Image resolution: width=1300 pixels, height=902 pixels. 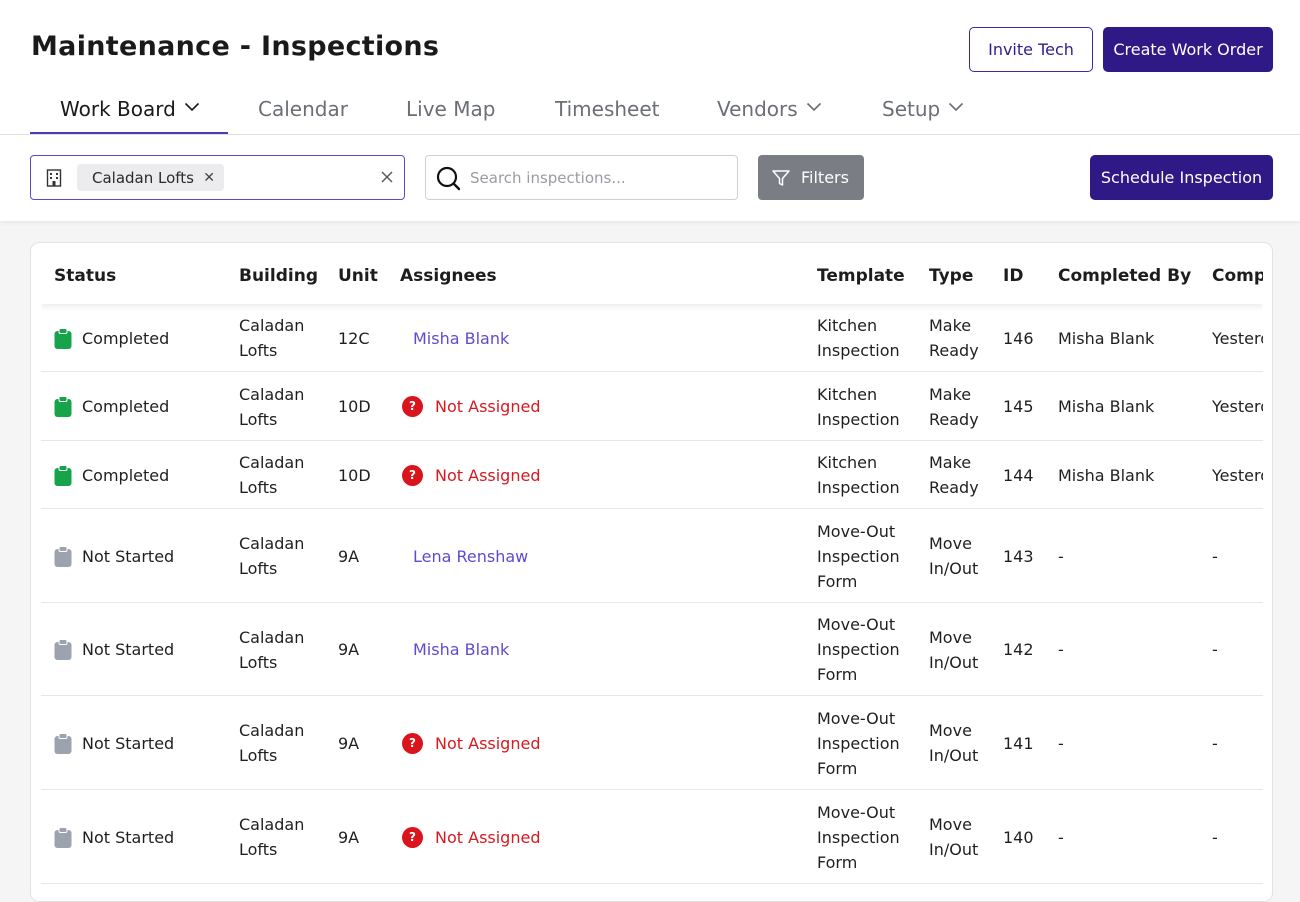 I want to click on tab-label: Setup, so click(x=911, y=109).